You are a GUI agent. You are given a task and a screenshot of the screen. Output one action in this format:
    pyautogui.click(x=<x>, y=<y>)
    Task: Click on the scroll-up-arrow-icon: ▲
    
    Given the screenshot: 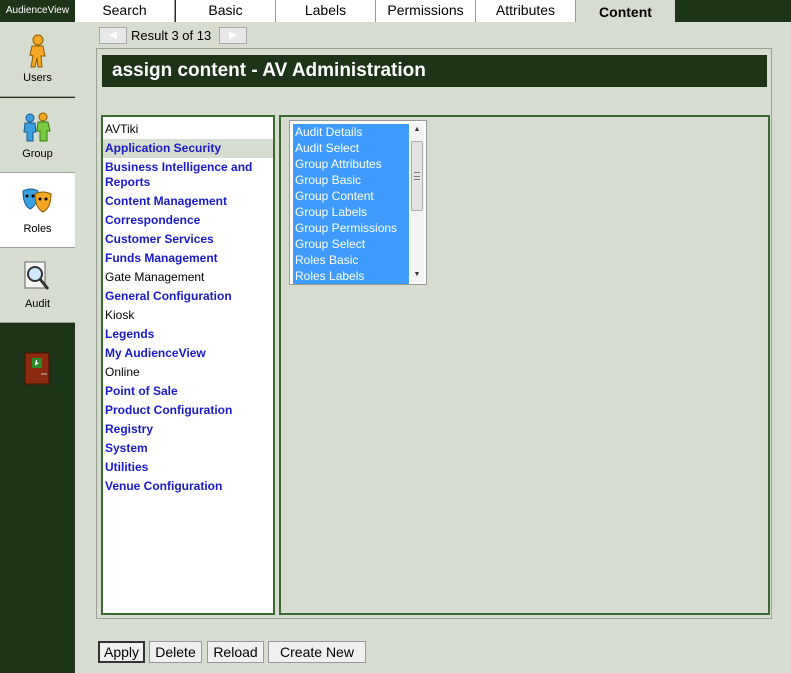 What is the action you would take?
    pyautogui.click(x=417, y=130)
    